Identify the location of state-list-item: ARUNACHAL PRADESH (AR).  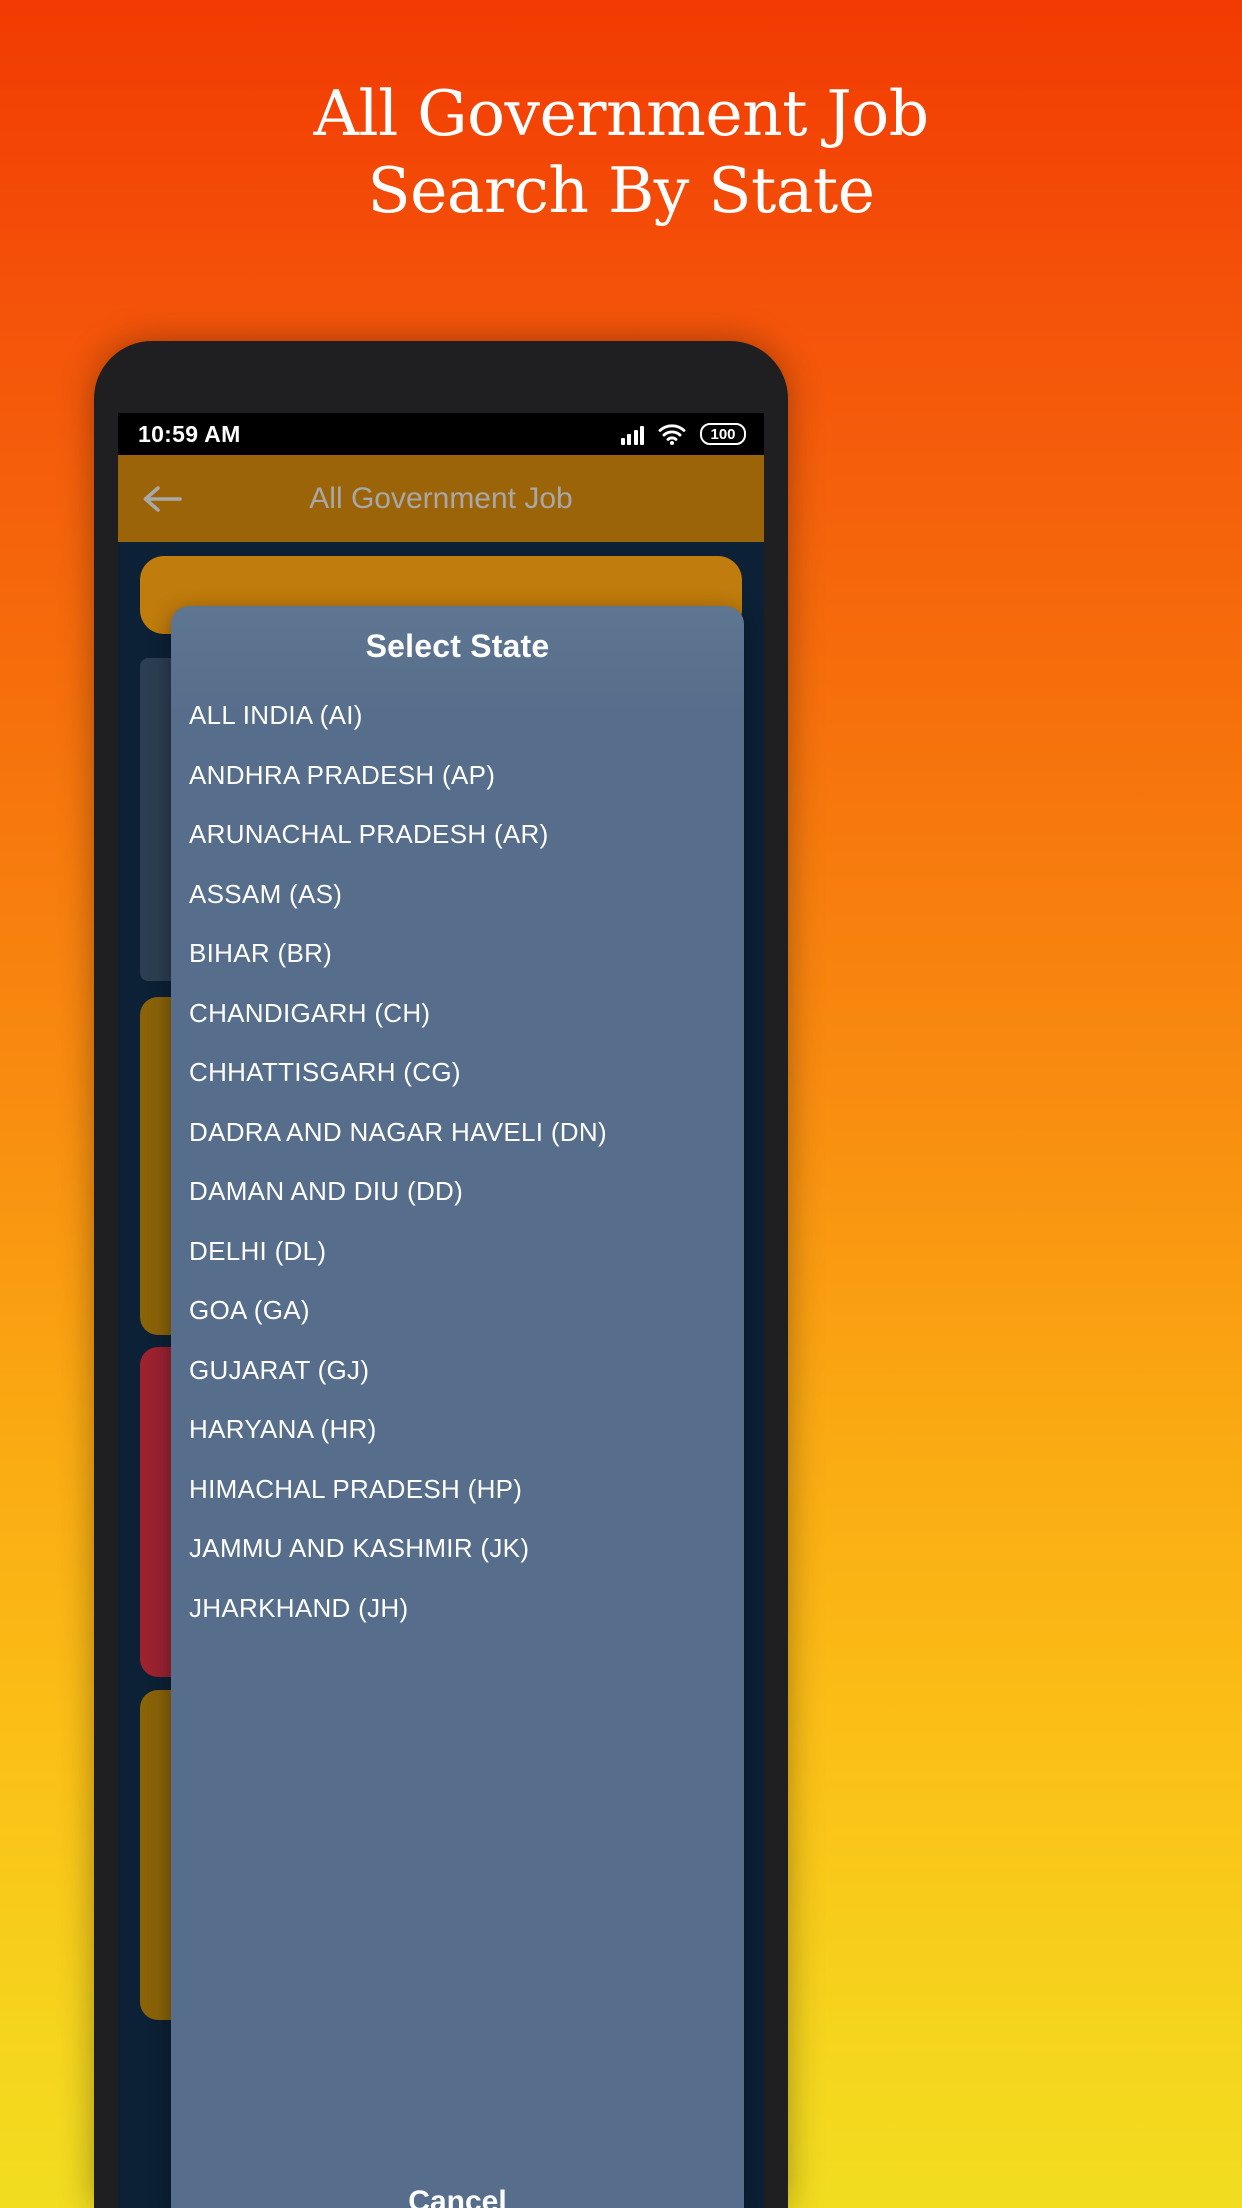
(457, 835).